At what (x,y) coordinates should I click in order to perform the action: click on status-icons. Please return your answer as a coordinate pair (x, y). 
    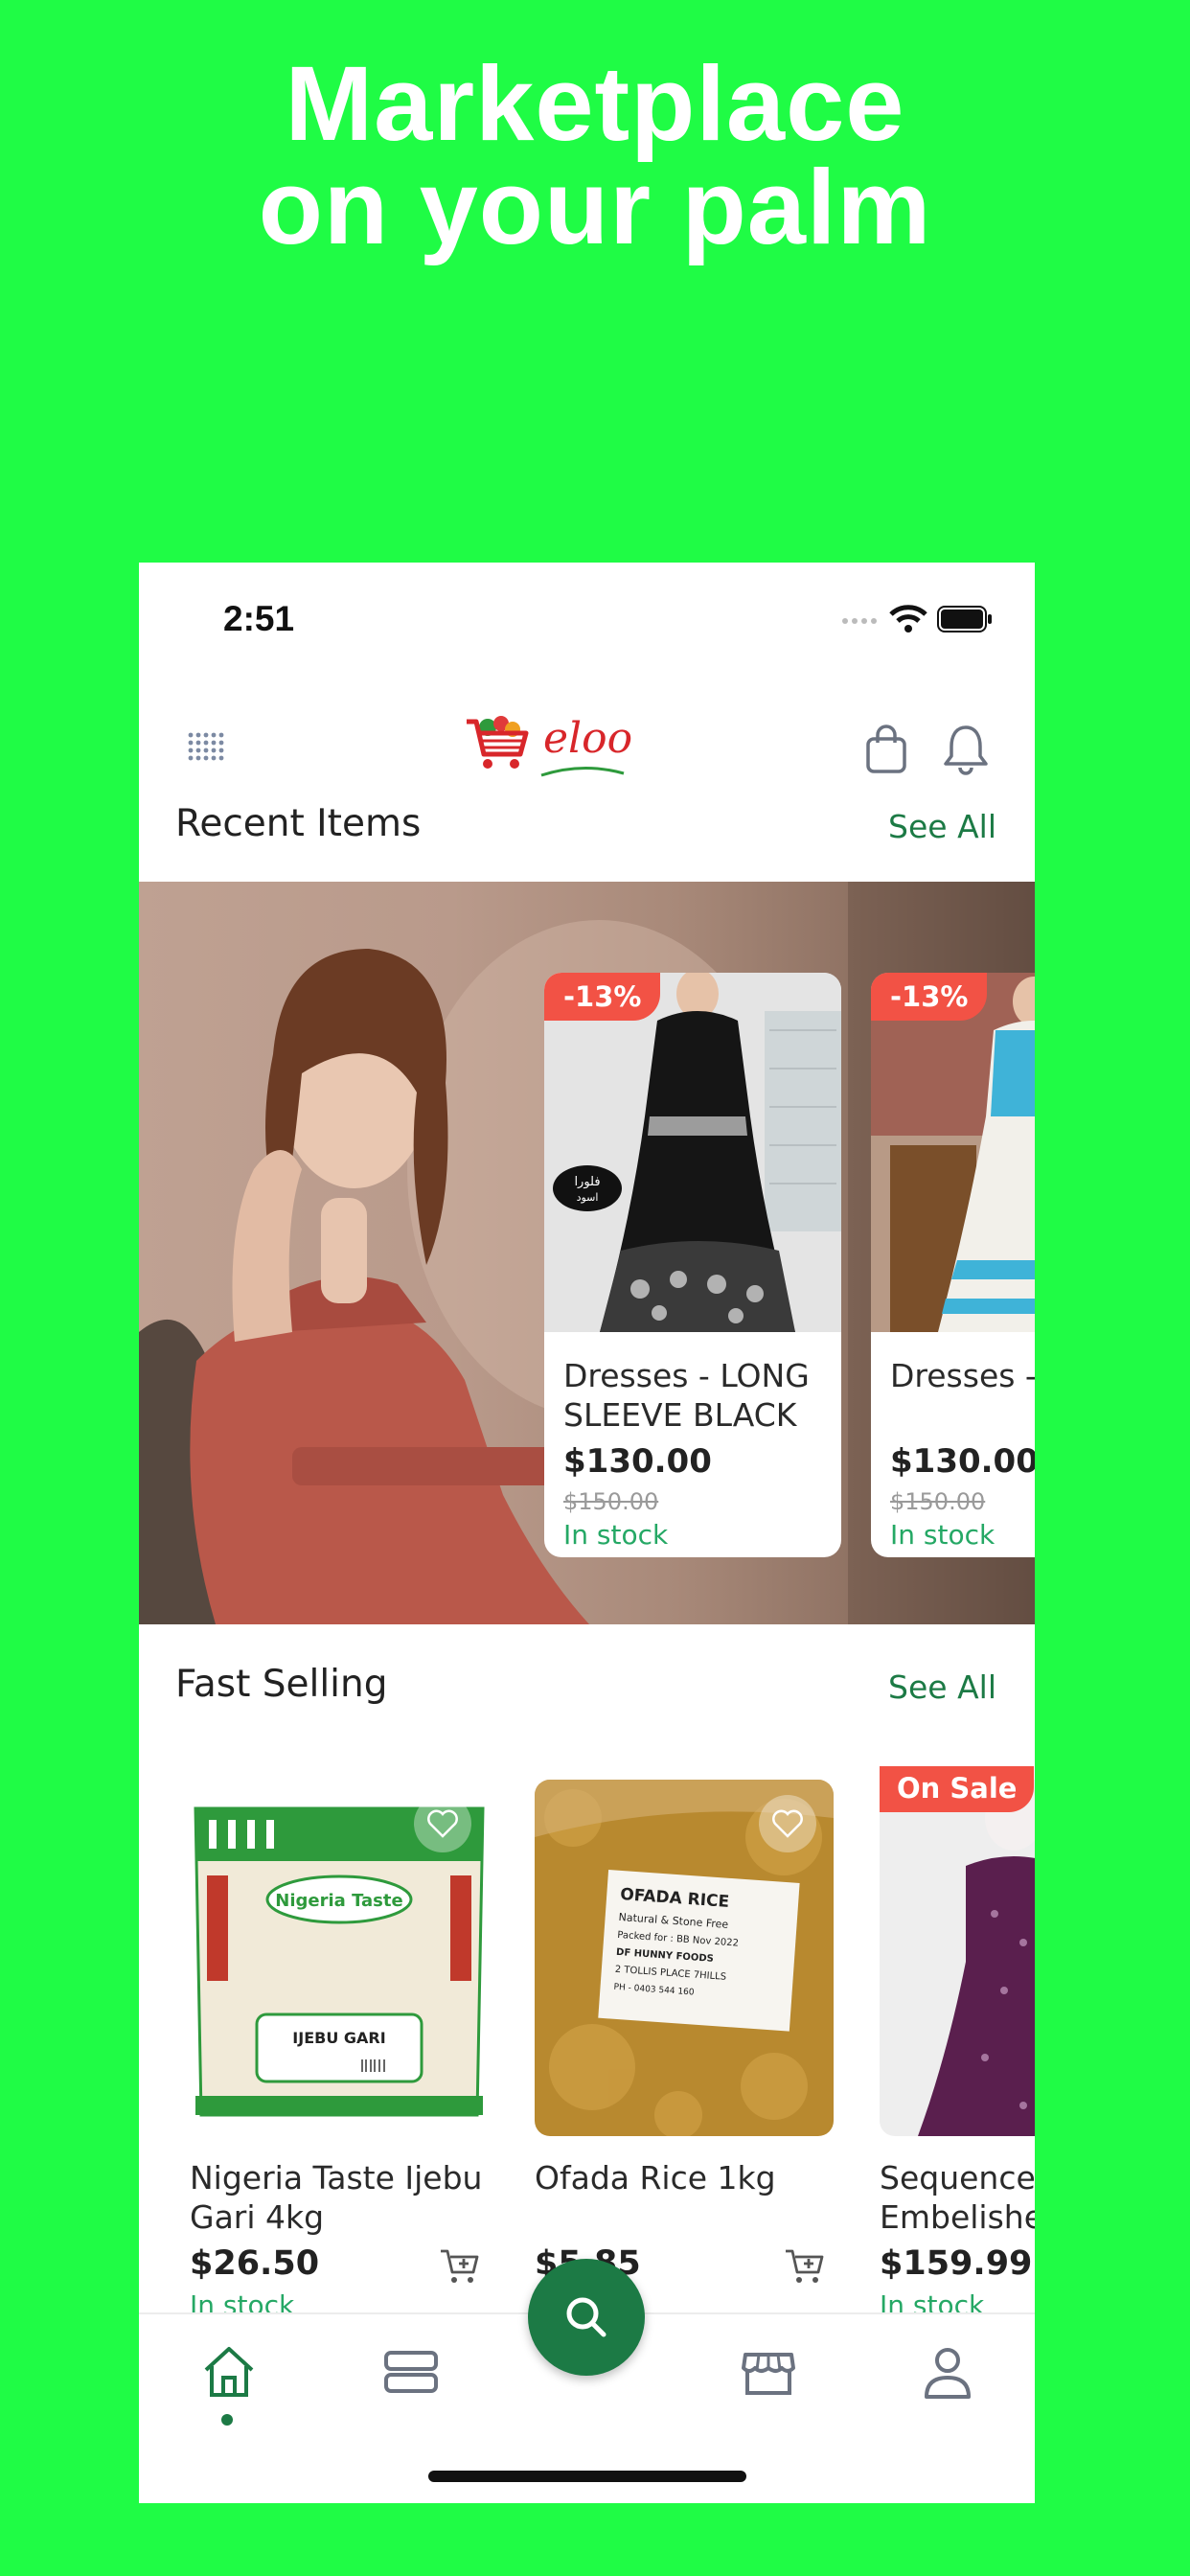
    Looking at the image, I should click on (917, 619).